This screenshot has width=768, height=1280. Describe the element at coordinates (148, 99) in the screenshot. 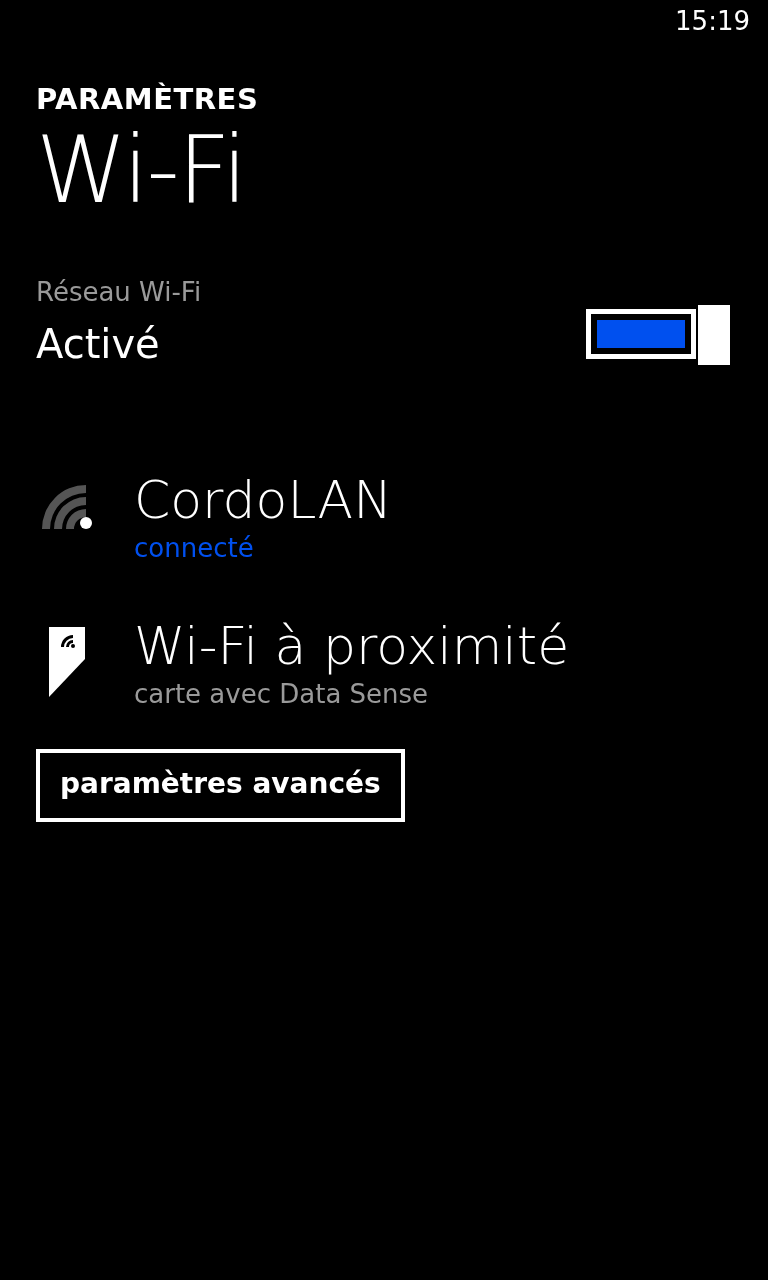

I see `section-title: PARAMÈTRES` at that location.